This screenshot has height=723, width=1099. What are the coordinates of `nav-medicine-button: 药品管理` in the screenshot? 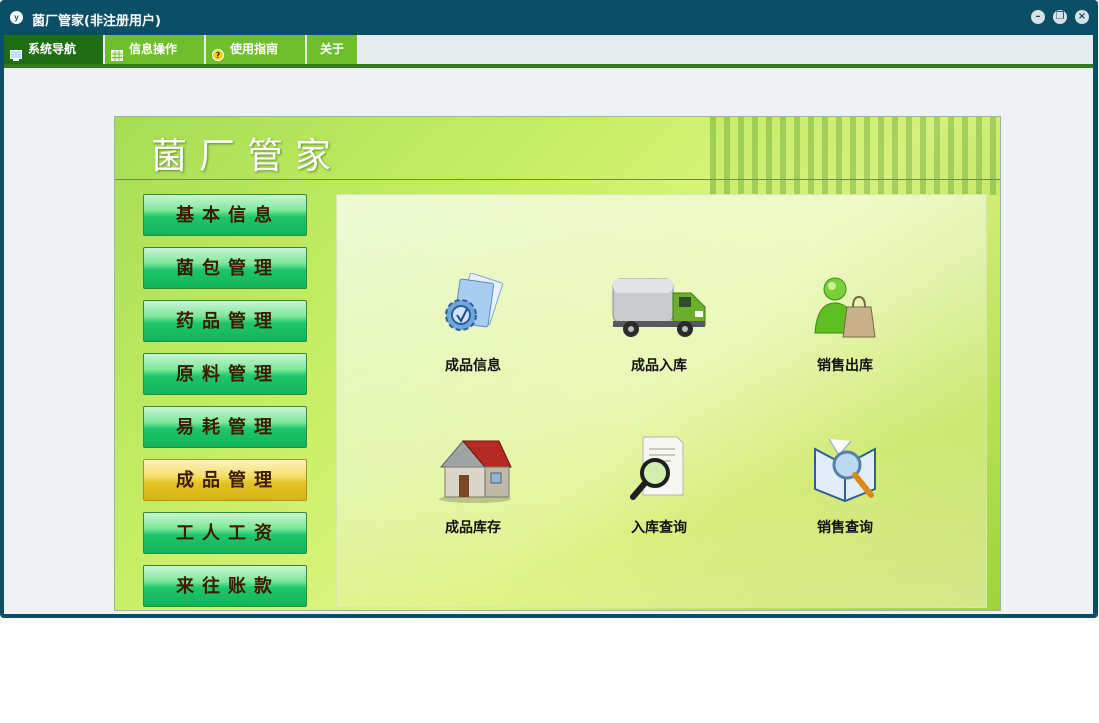 It's located at (225, 321).